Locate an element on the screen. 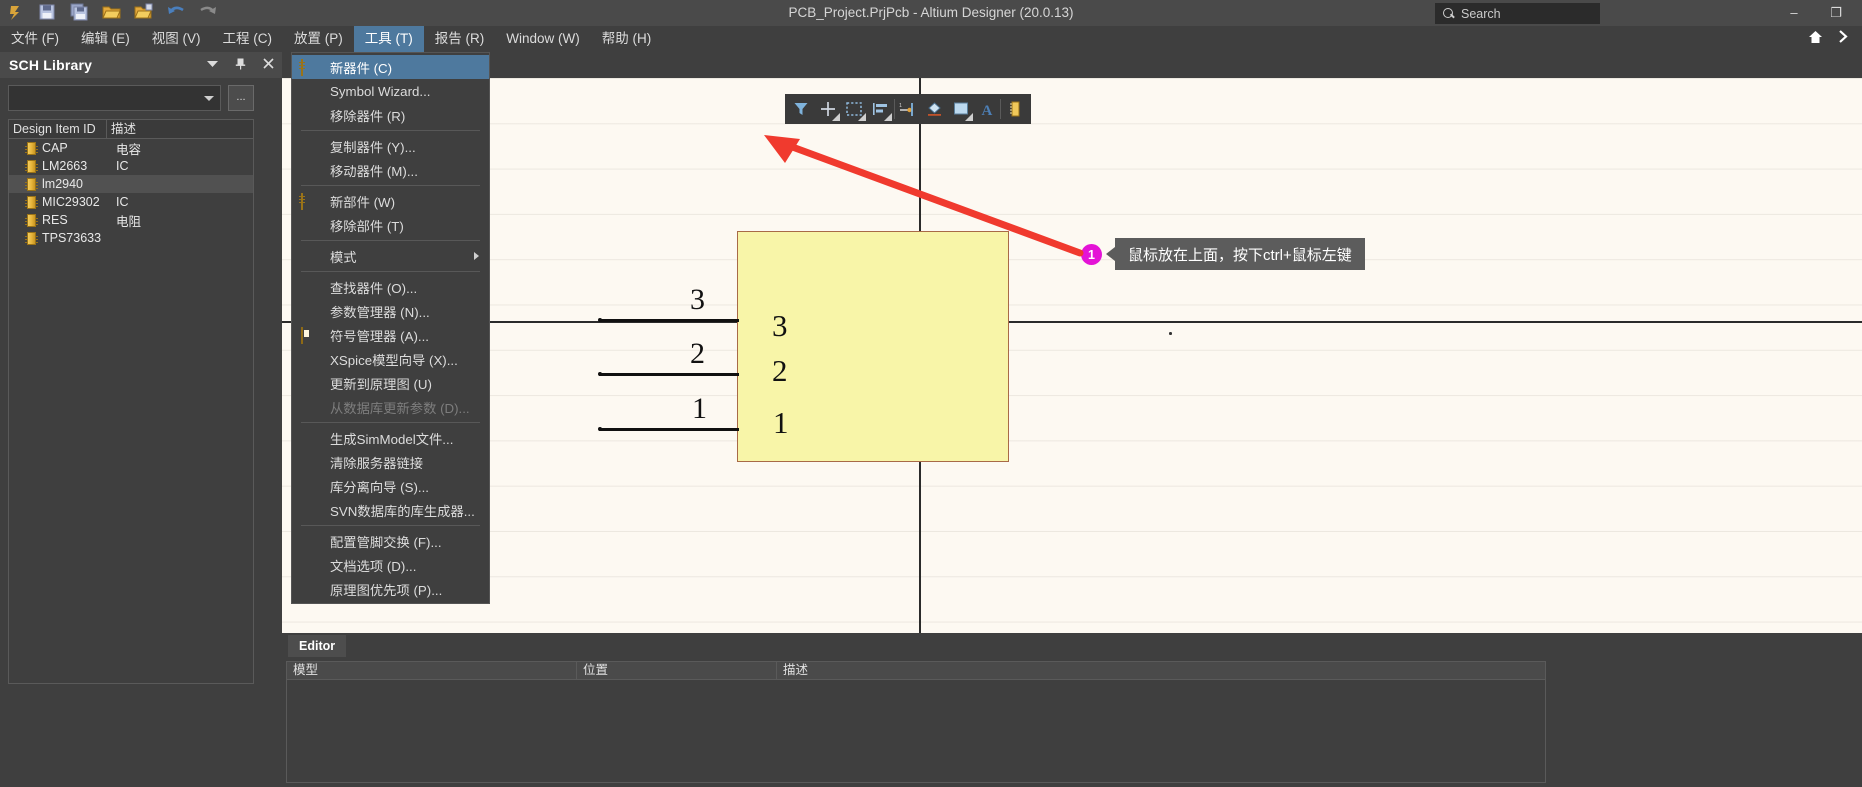  table-row: MIC29302 IC is located at coordinates (131, 202).